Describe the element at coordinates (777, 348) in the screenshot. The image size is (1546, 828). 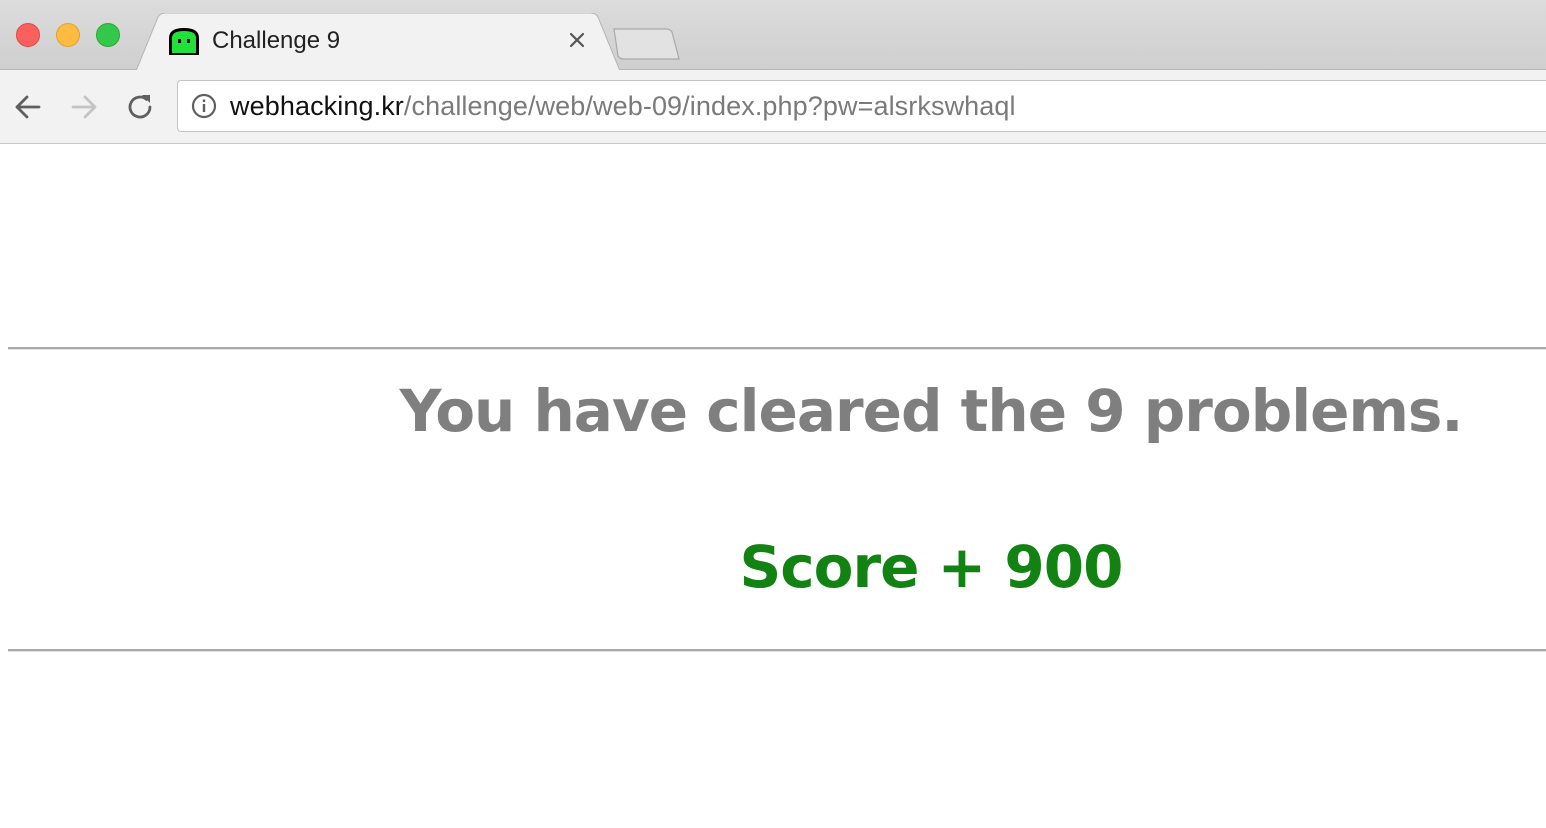
I see `divider-top` at that location.